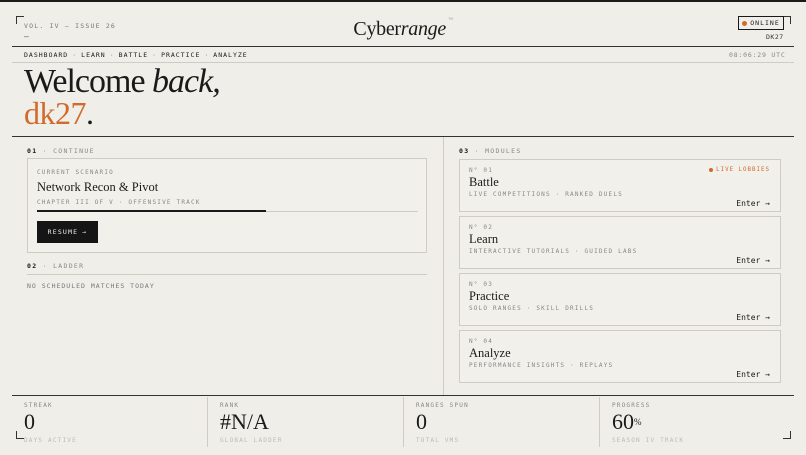 The height and width of the screenshot is (455, 806). I want to click on welcome-heading: Welcome back,, so click(122, 81).